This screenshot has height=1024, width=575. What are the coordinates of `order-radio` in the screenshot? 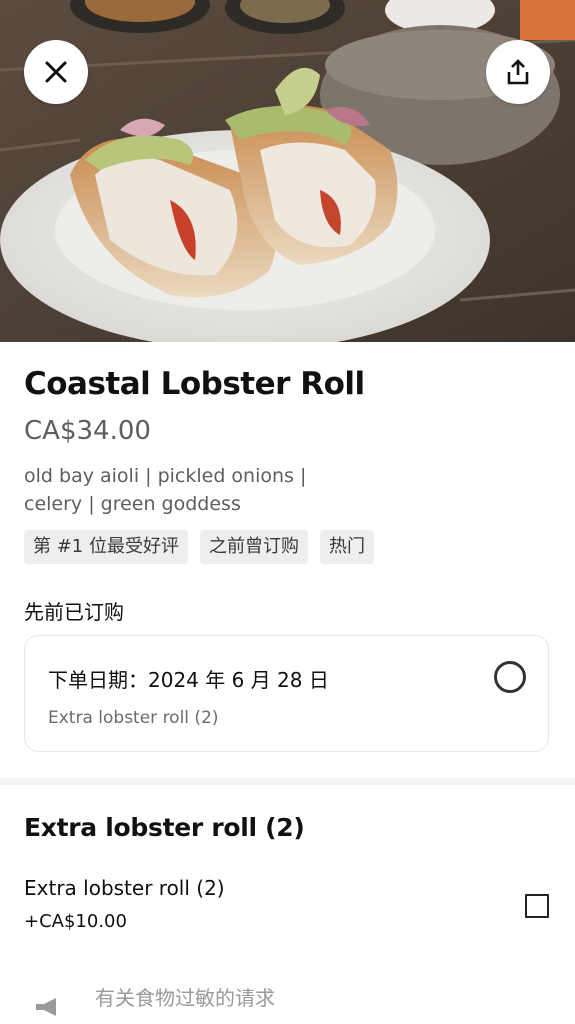 It's located at (510, 677).